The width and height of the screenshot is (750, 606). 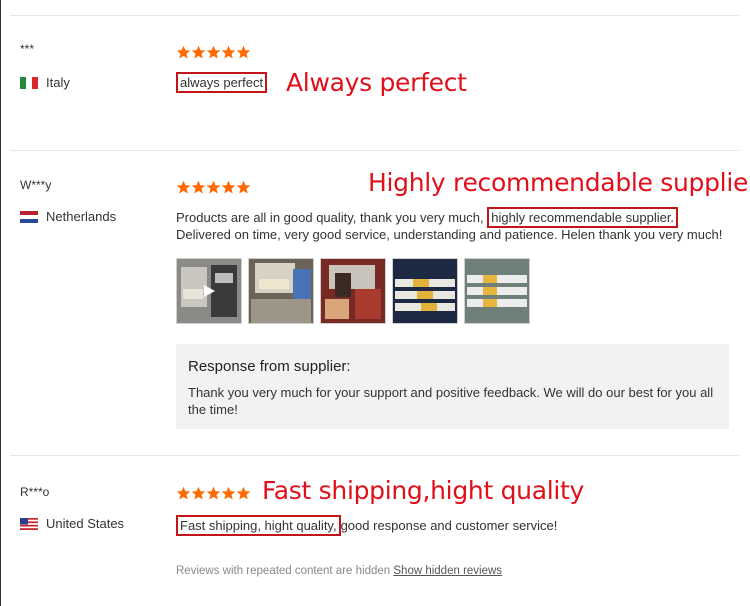 I want to click on country-name: Italy, so click(x=58, y=82).